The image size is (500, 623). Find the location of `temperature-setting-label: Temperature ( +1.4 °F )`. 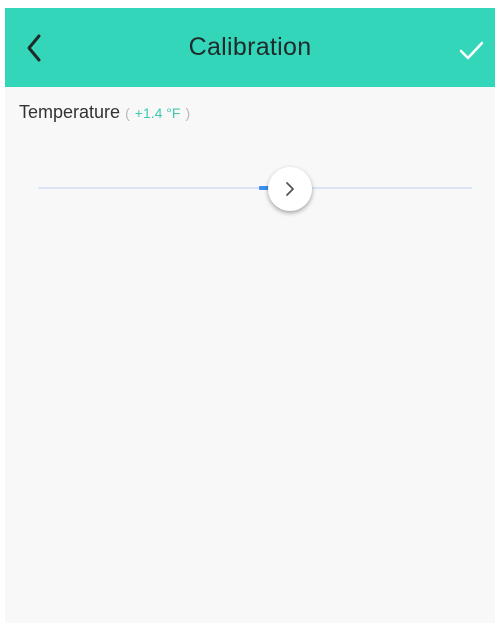

temperature-setting-label: Temperature ( +1.4 °F ) is located at coordinates (104, 112).